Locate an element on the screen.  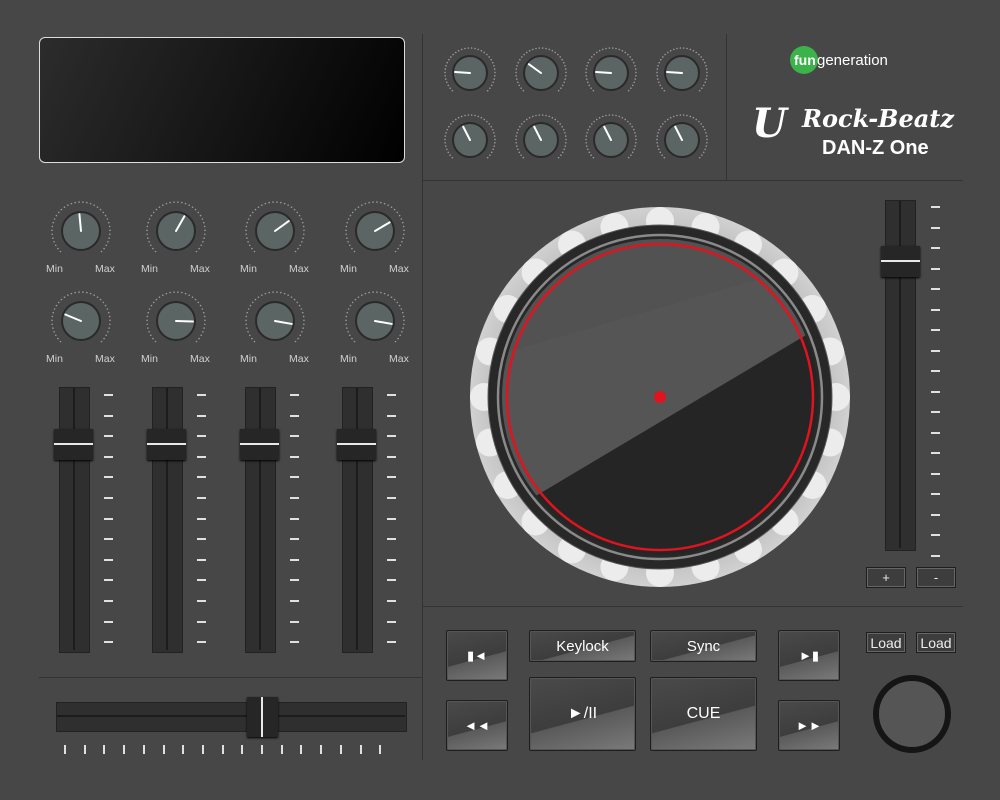
next-track-icon: ►▮ is located at coordinates (809, 655).